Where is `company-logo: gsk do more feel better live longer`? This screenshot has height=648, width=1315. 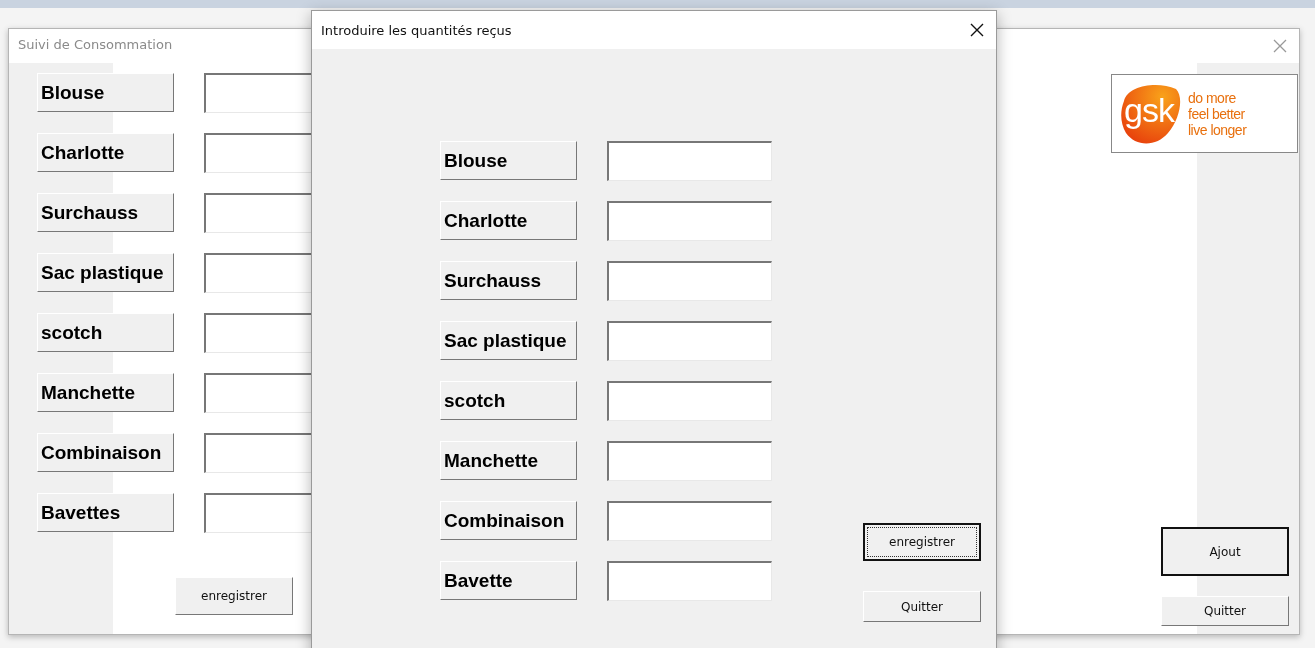
company-logo: gsk do more feel better live longer is located at coordinates (1204, 113).